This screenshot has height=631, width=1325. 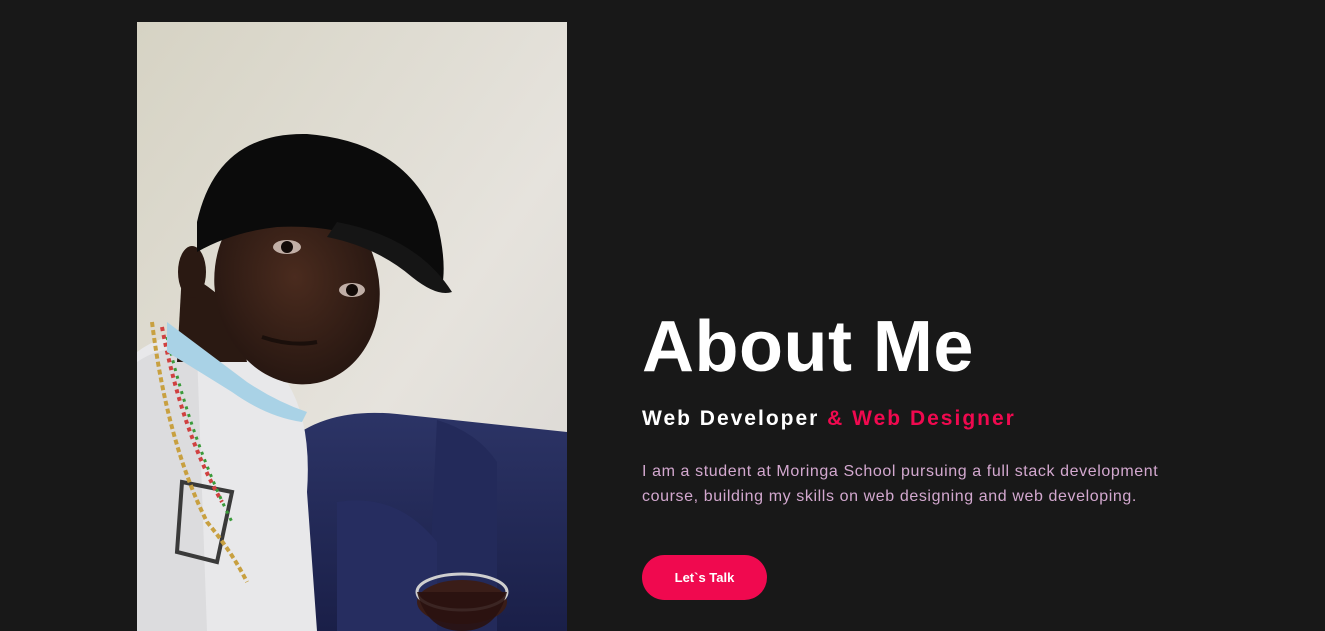 What do you see at coordinates (808, 347) in the screenshot?
I see `page-title: About Me` at bounding box center [808, 347].